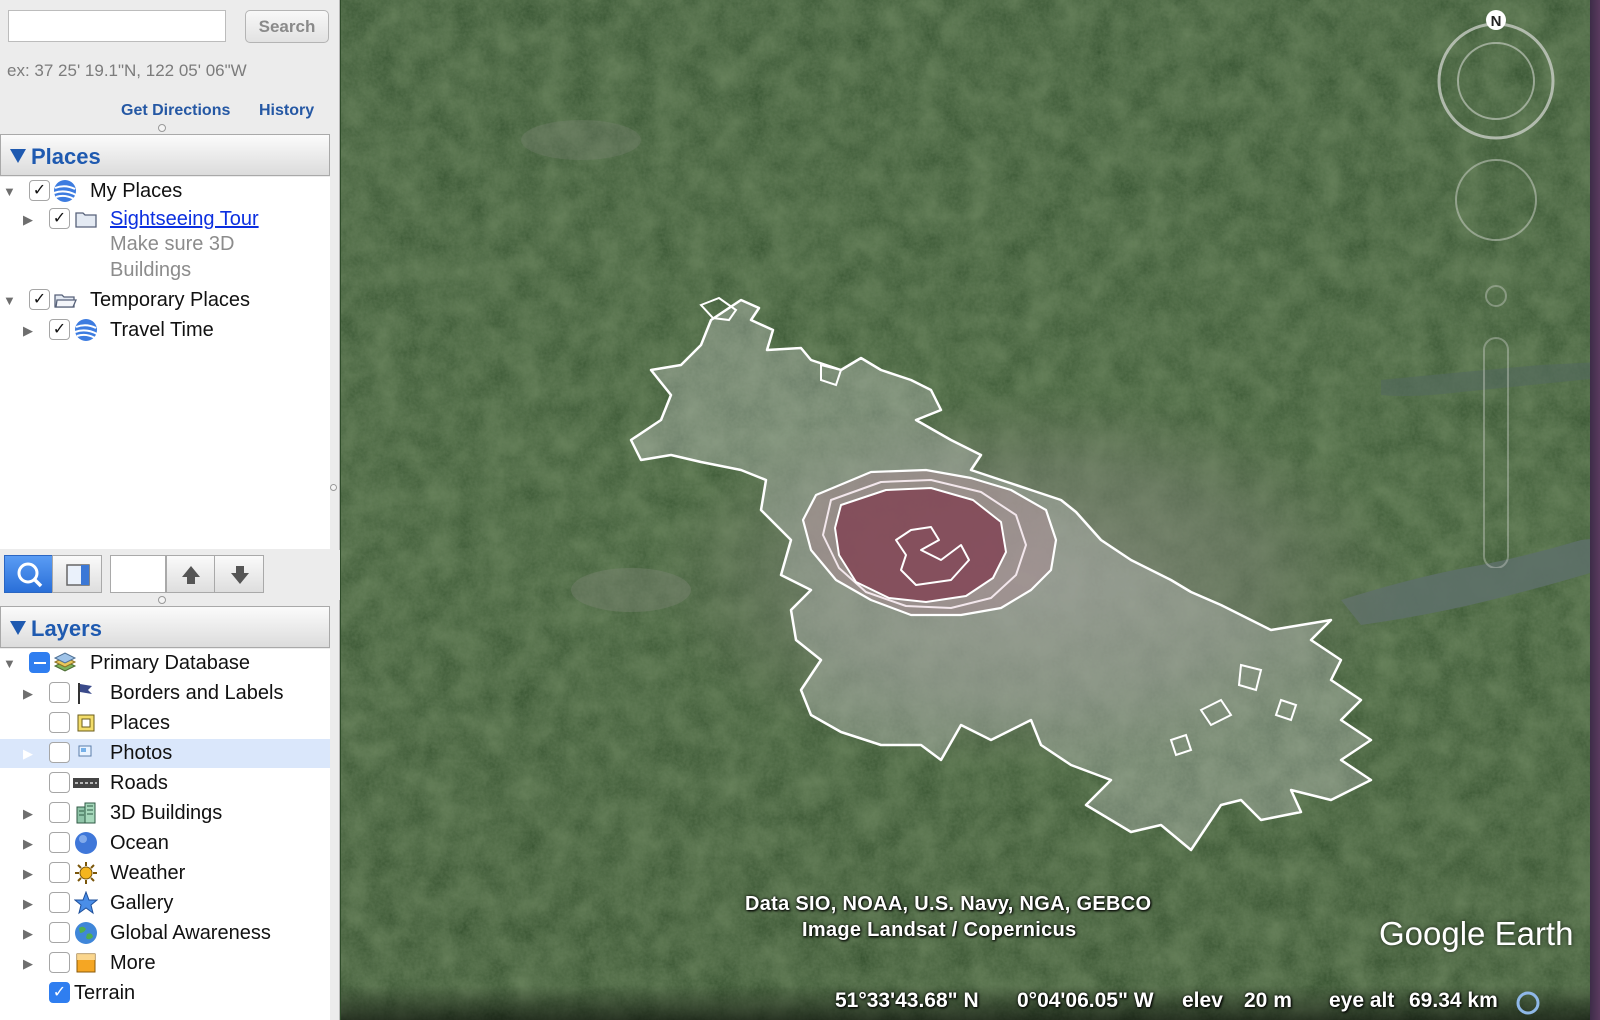 This screenshot has height=1020, width=1600. Describe the element at coordinates (165, 155) in the screenshot. I see `places-panel-header: Places` at that location.